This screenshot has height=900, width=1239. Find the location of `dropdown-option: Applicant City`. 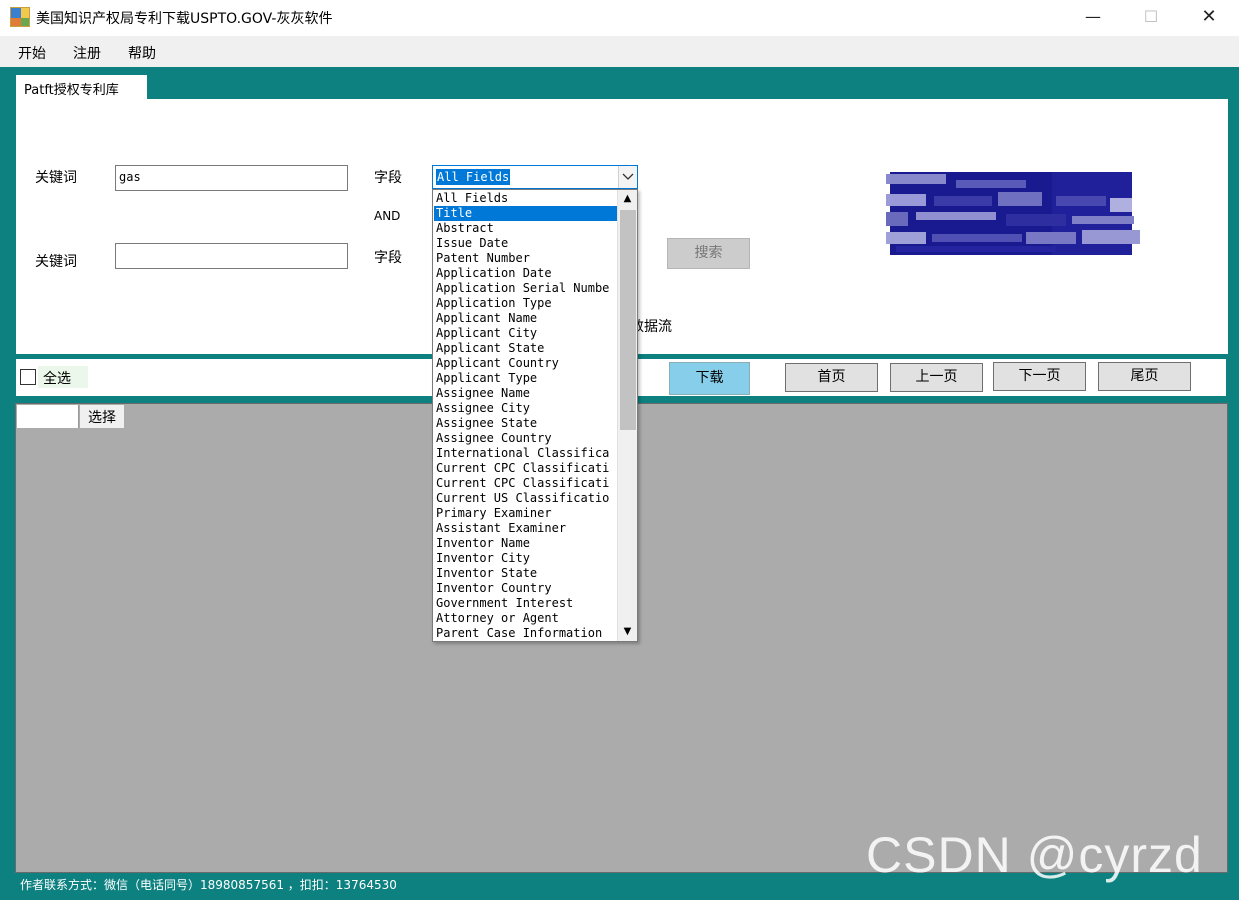

dropdown-option: Applicant City is located at coordinates (525, 333).